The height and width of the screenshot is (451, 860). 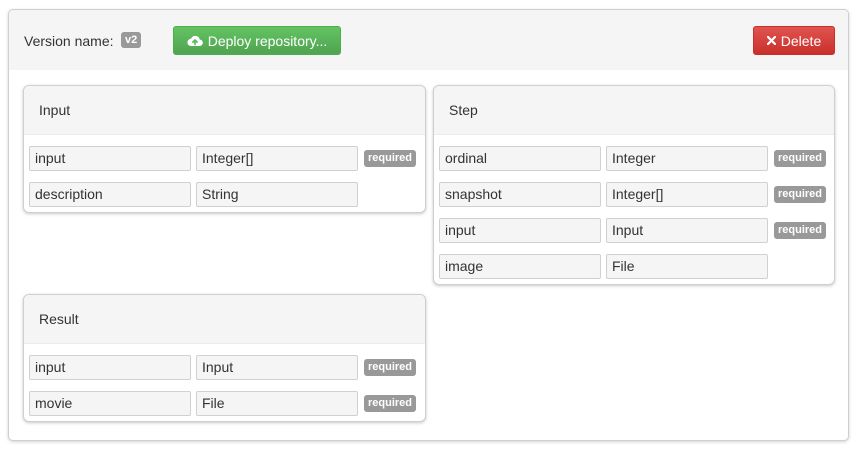 What do you see at coordinates (131, 40) in the screenshot?
I see `version-badge: v2` at bounding box center [131, 40].